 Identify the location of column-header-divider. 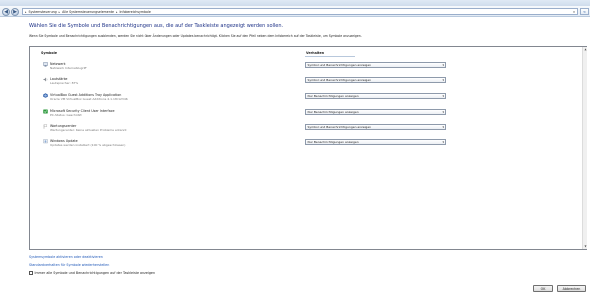
(330, 55).